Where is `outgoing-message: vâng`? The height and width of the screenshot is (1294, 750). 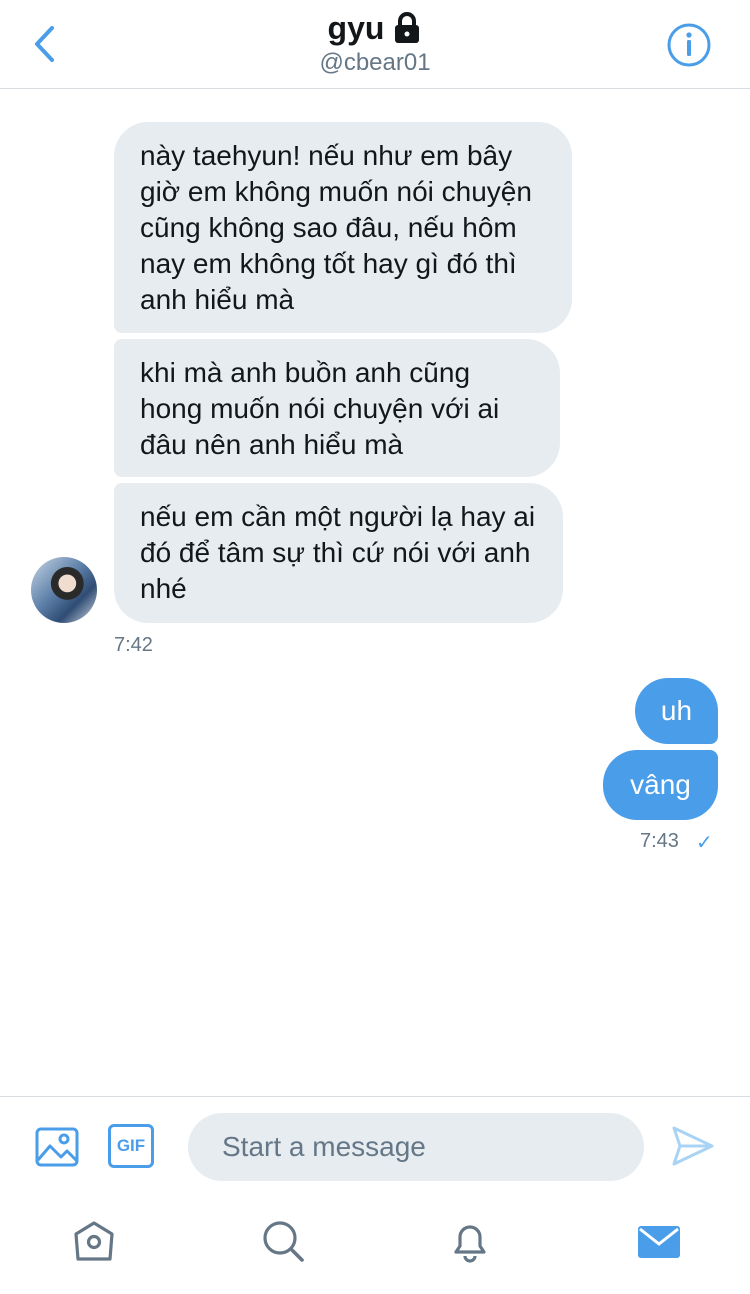 outgoing-message: vâng is located at coordinates (660, 785).